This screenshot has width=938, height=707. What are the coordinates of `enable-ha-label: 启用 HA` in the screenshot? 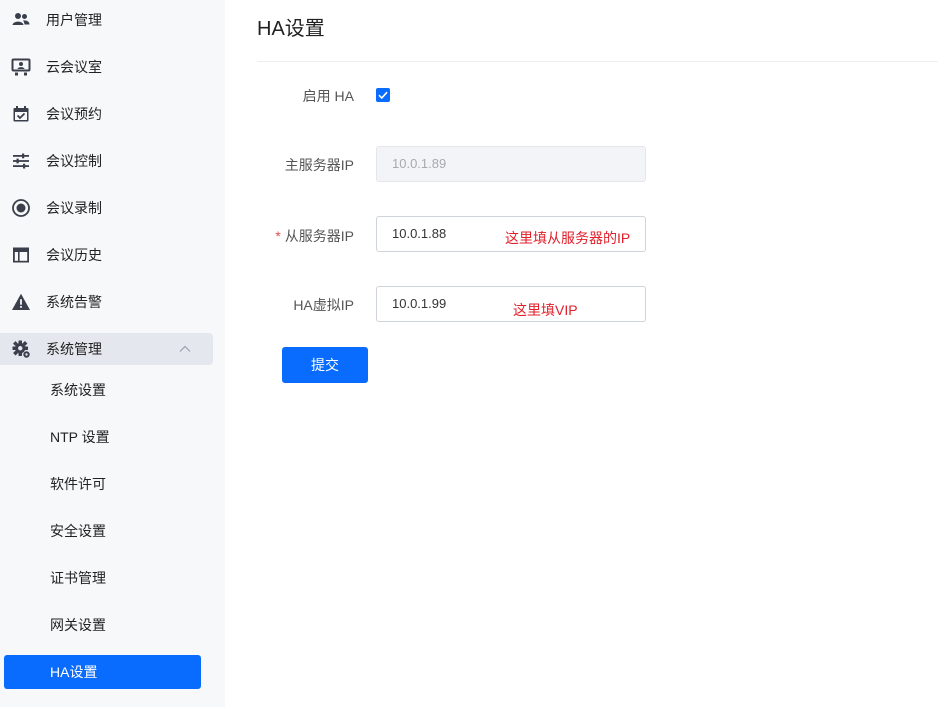 It's located at (328, 96).